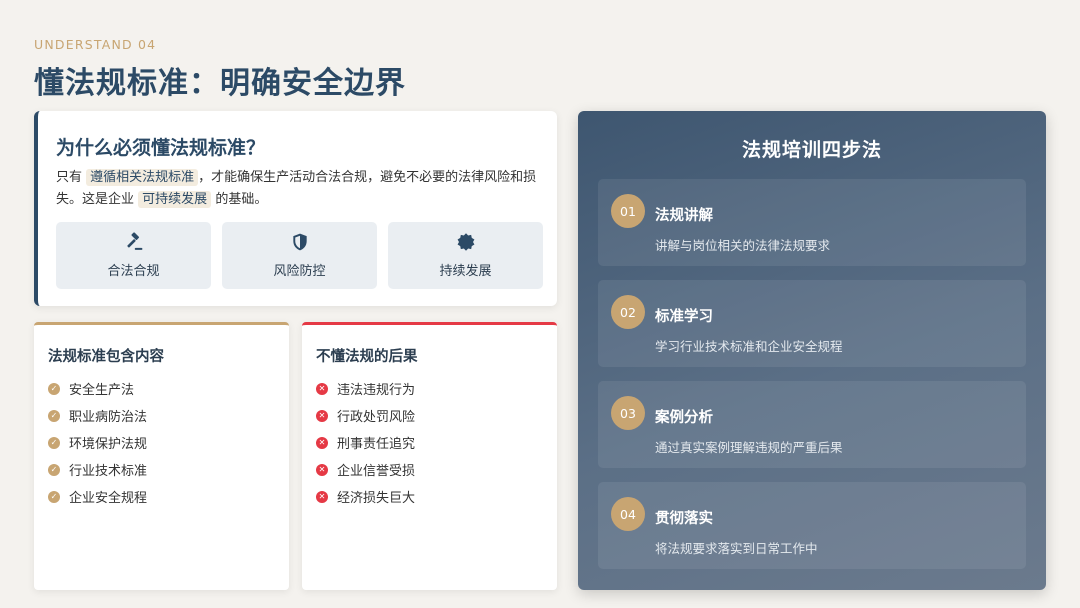 Image resolution: width=1080 pixels, height=608 pixels. I want to click on list-item-label: 企业信誉受损, so click(376, 471).